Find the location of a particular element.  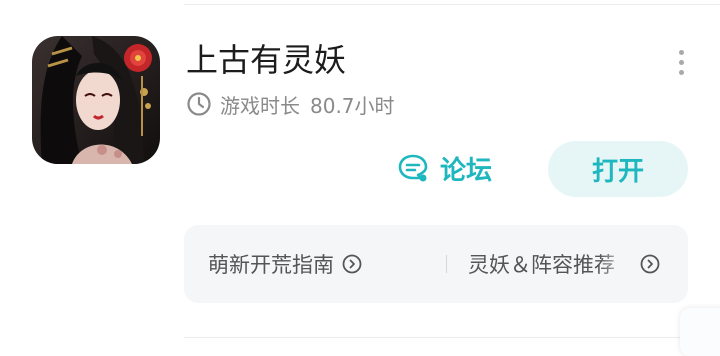

guide-link-team-recommend: 灵妖＆阵容推荐 is located at coordinates (564, 264).